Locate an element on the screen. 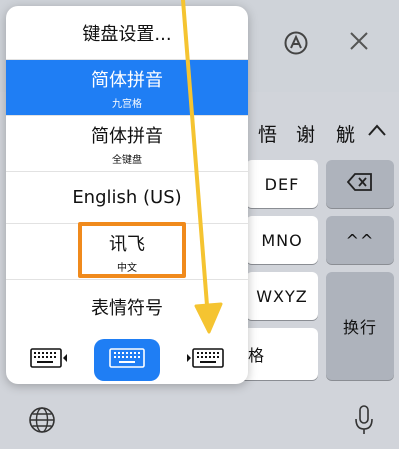 The height and width of the screenshot is (449, 399). menu-item-pinyin-full: 简体拼音 全键盘 is located at coordinates (127, 144).